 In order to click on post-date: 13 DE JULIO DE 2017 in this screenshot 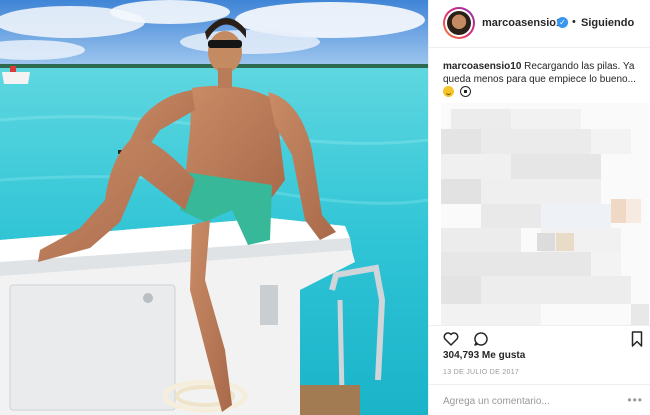, I will do `click(481, 372)`.